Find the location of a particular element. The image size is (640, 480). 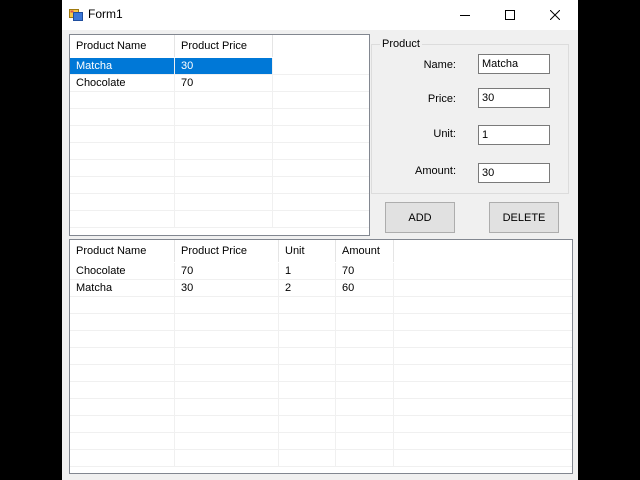

unit-input is located at coordinates (514, 135).